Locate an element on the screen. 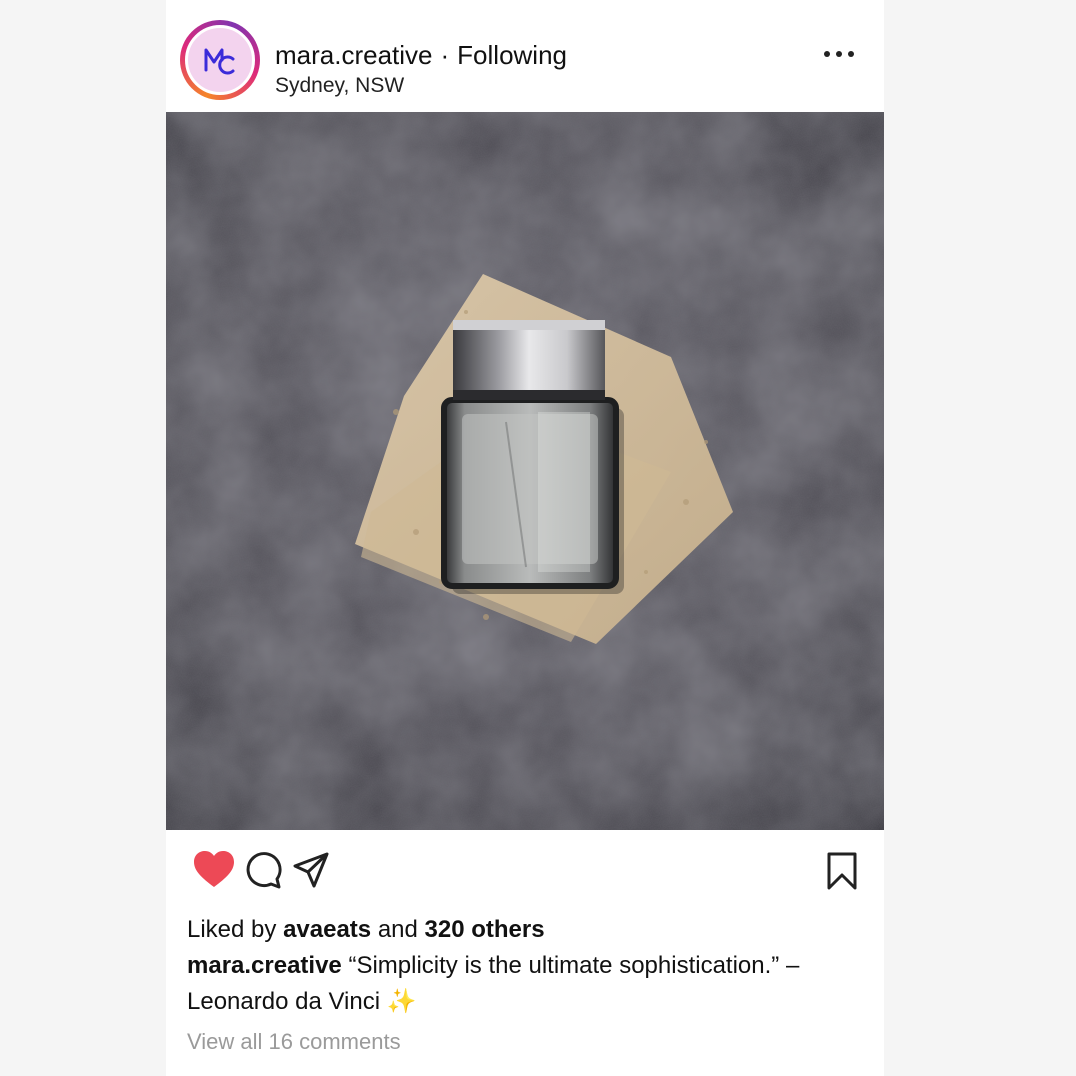 Image resolution: width=1076 pixels, height=1076 pixels. more-icon is located at coordinates (839, 54).